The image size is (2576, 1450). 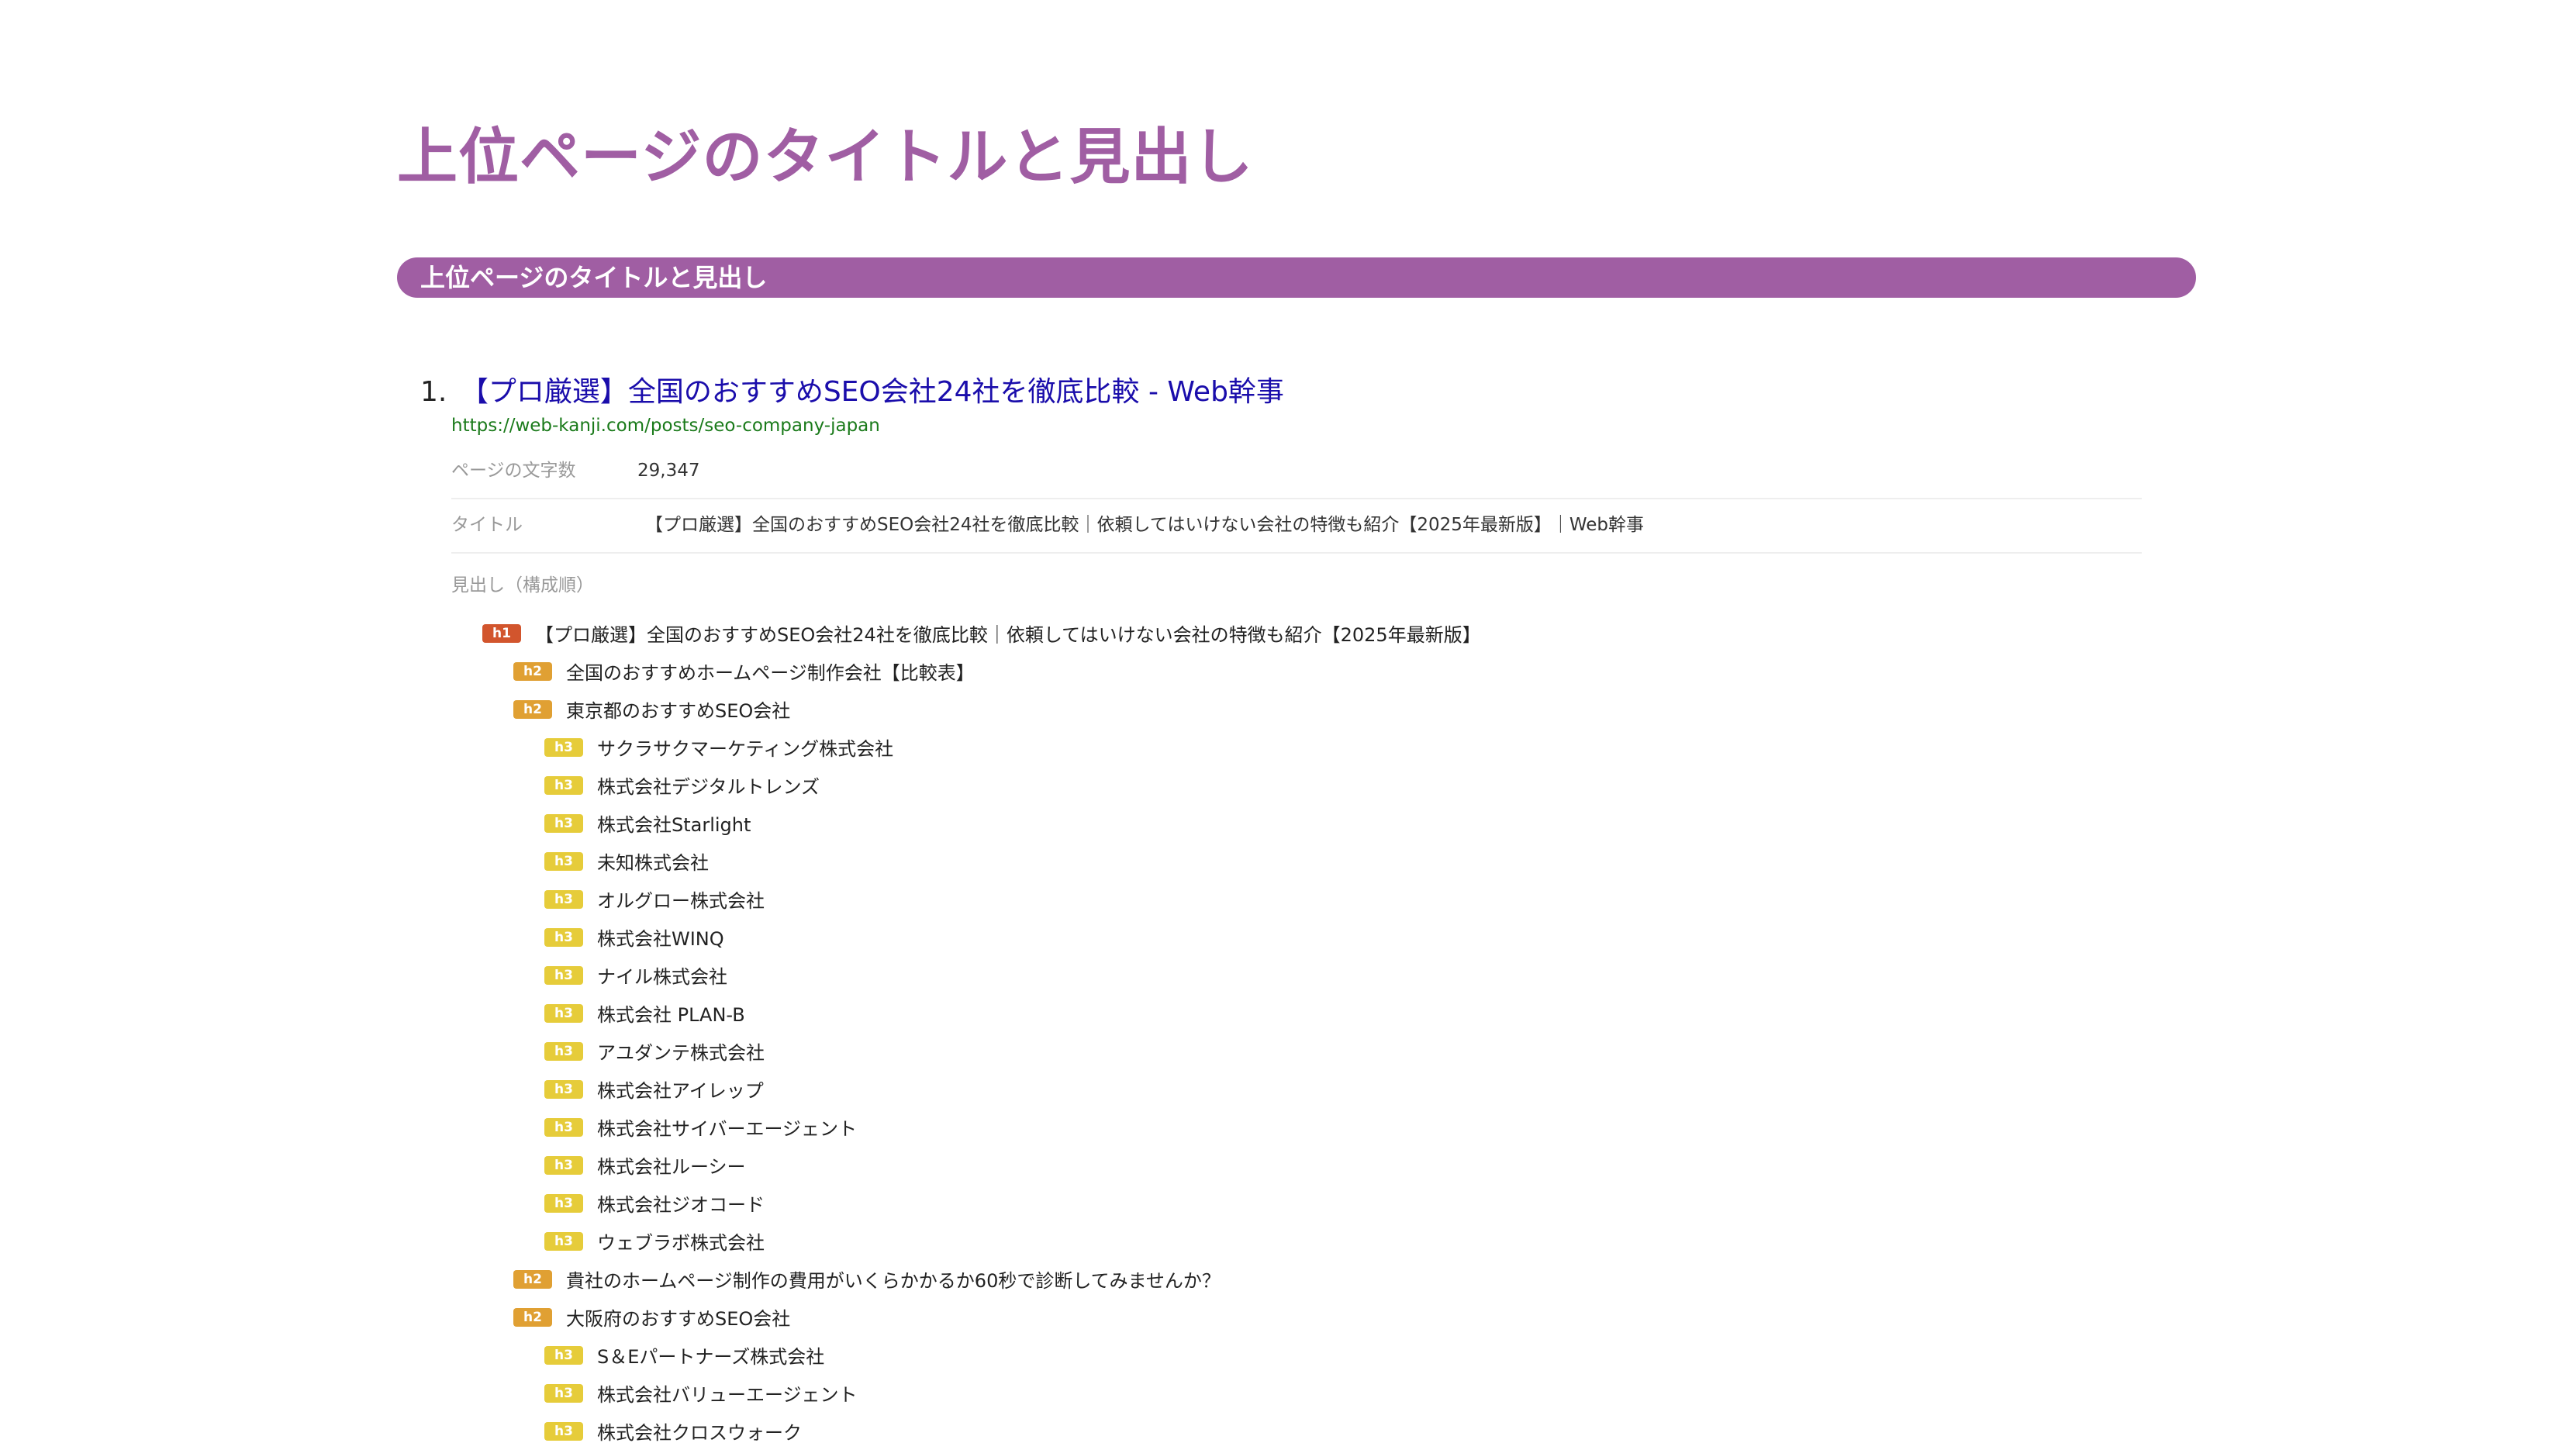 What do you see at coordinates (700, 1433) in the screenshot?
I see `heading-text: 株式会社クロスウォーク` at bounding box center [700, 1433].